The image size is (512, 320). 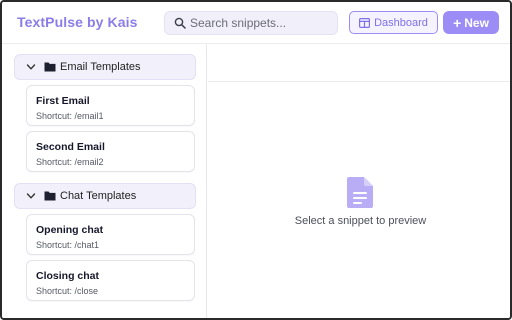 I want to click on snippet-title: Closing chat, so click(x=68, y=276).